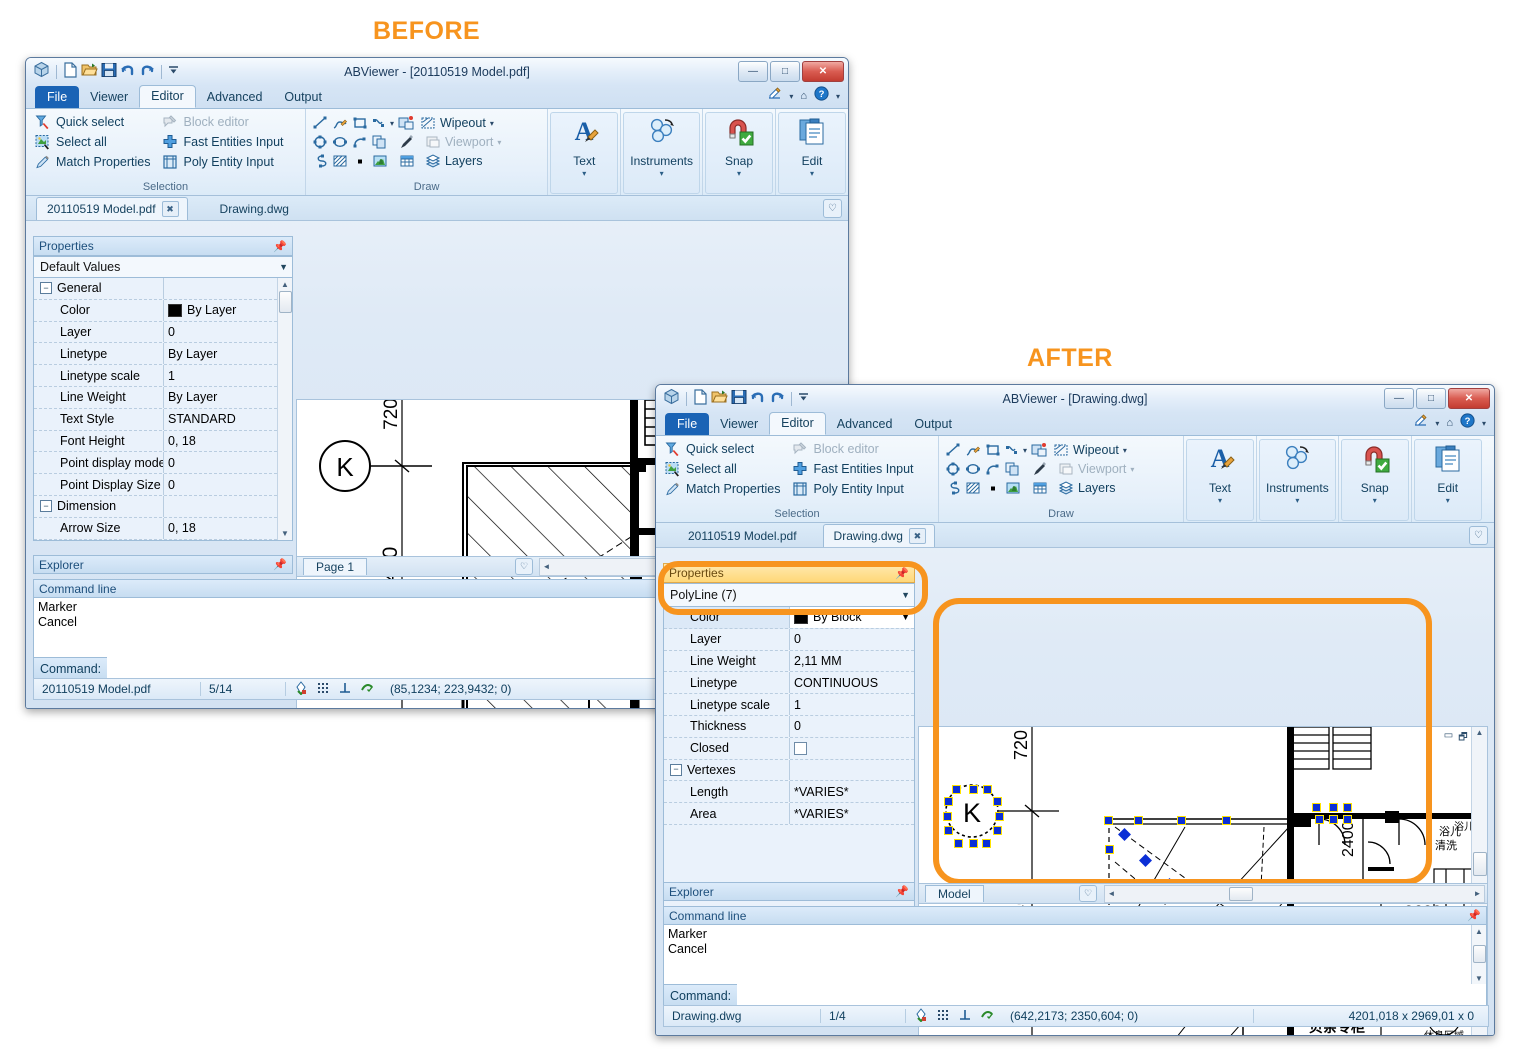  What do you see at coordinates (917, 536) in the screenshot?
I see `close-icon: ✖` at bounding box center [917, 536].